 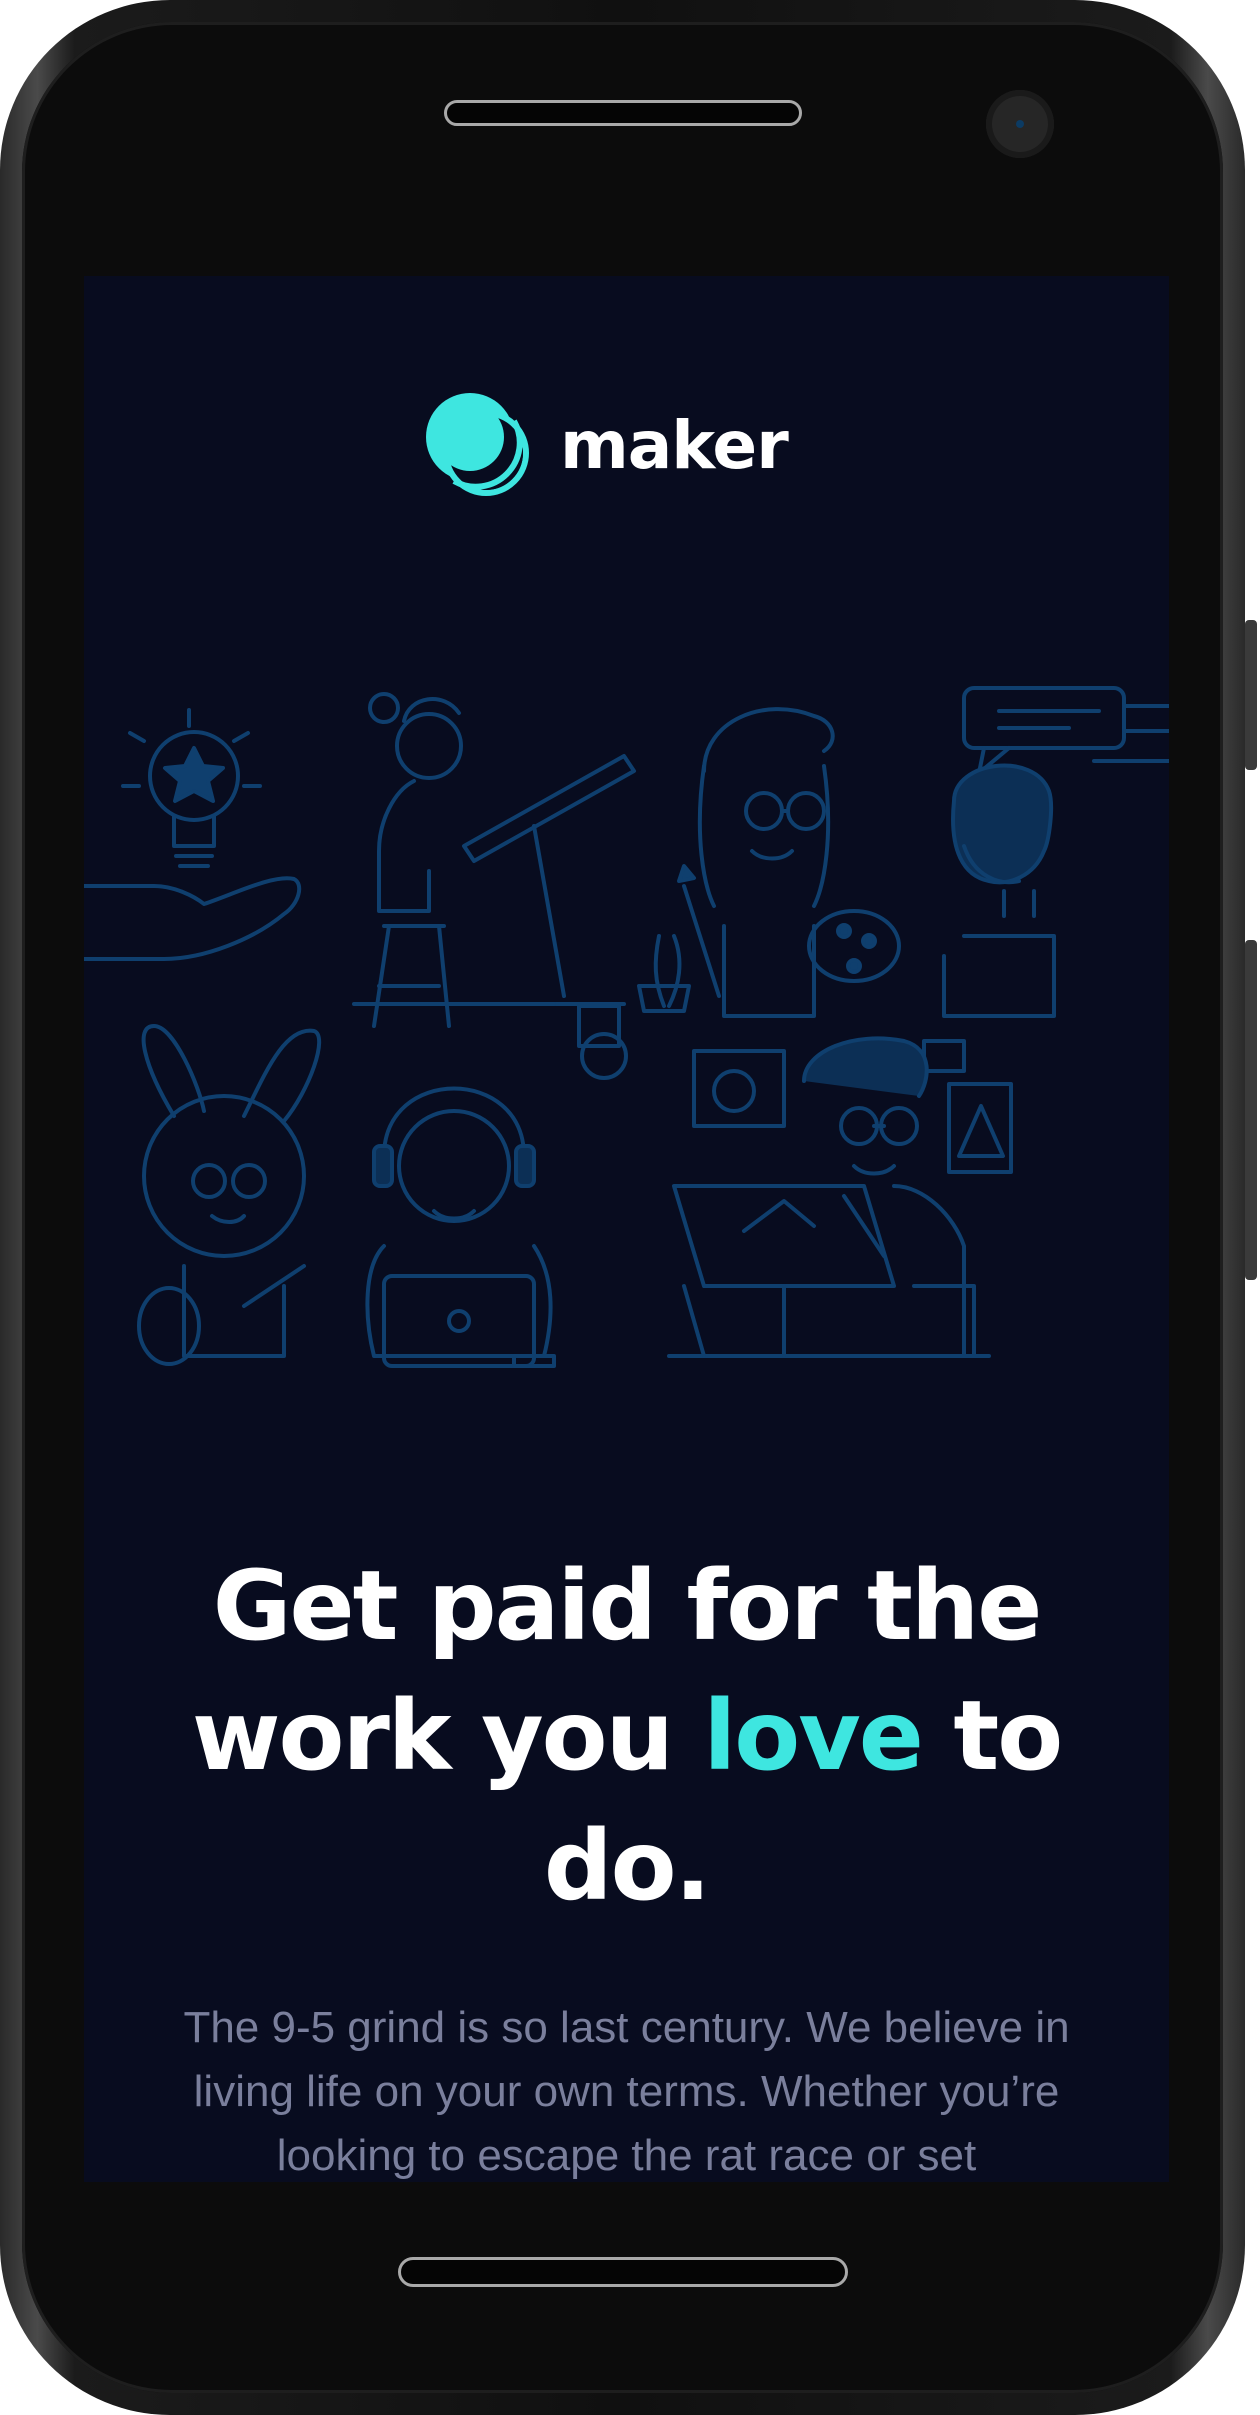 I want to click on hero-headline: Get paid for the work you love to do., so click(x=626, y=1736).